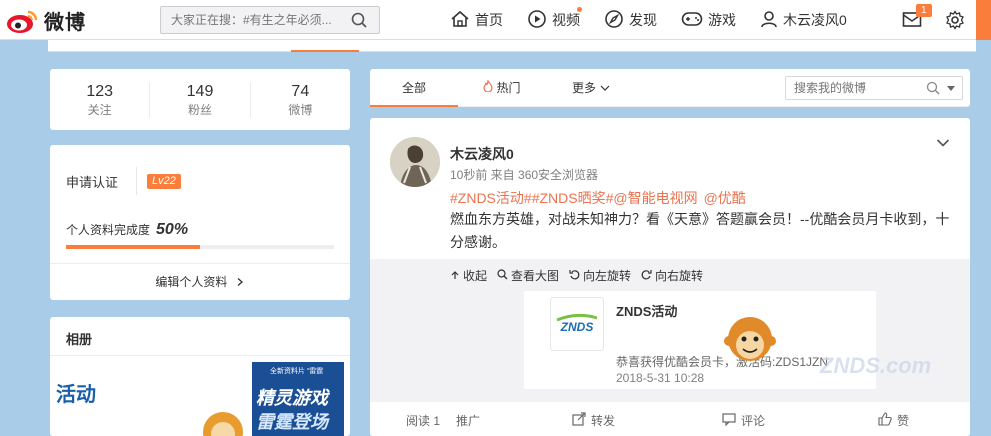 The width and height of the screenshot is (991, 436). Describe the element at coordinates (679, 276) in the screenshot. I see `rotate-right-label: 向右旋转` at that location.